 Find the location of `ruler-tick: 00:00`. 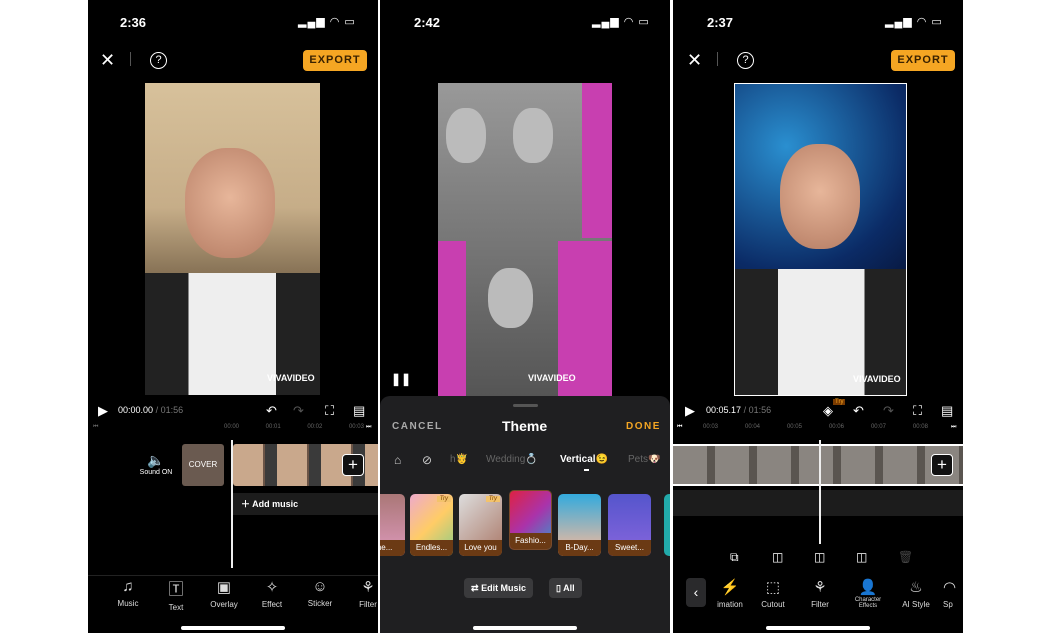

ruler-tick: 00:00 is located at coordinates (232, 427).